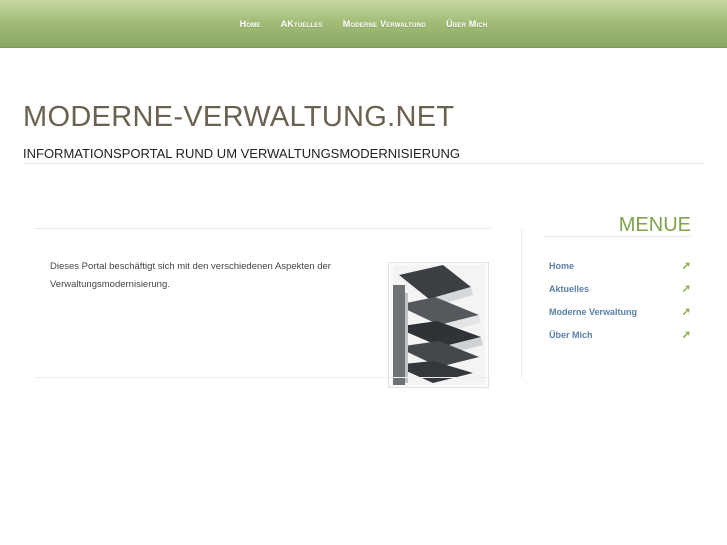 The width and height of the screenshot is (727, 545). What do you see at coordinates (654, 225) in the screenshot?
I see `sidebar-menu-title: MENUE` at bounding box center [654, 225].